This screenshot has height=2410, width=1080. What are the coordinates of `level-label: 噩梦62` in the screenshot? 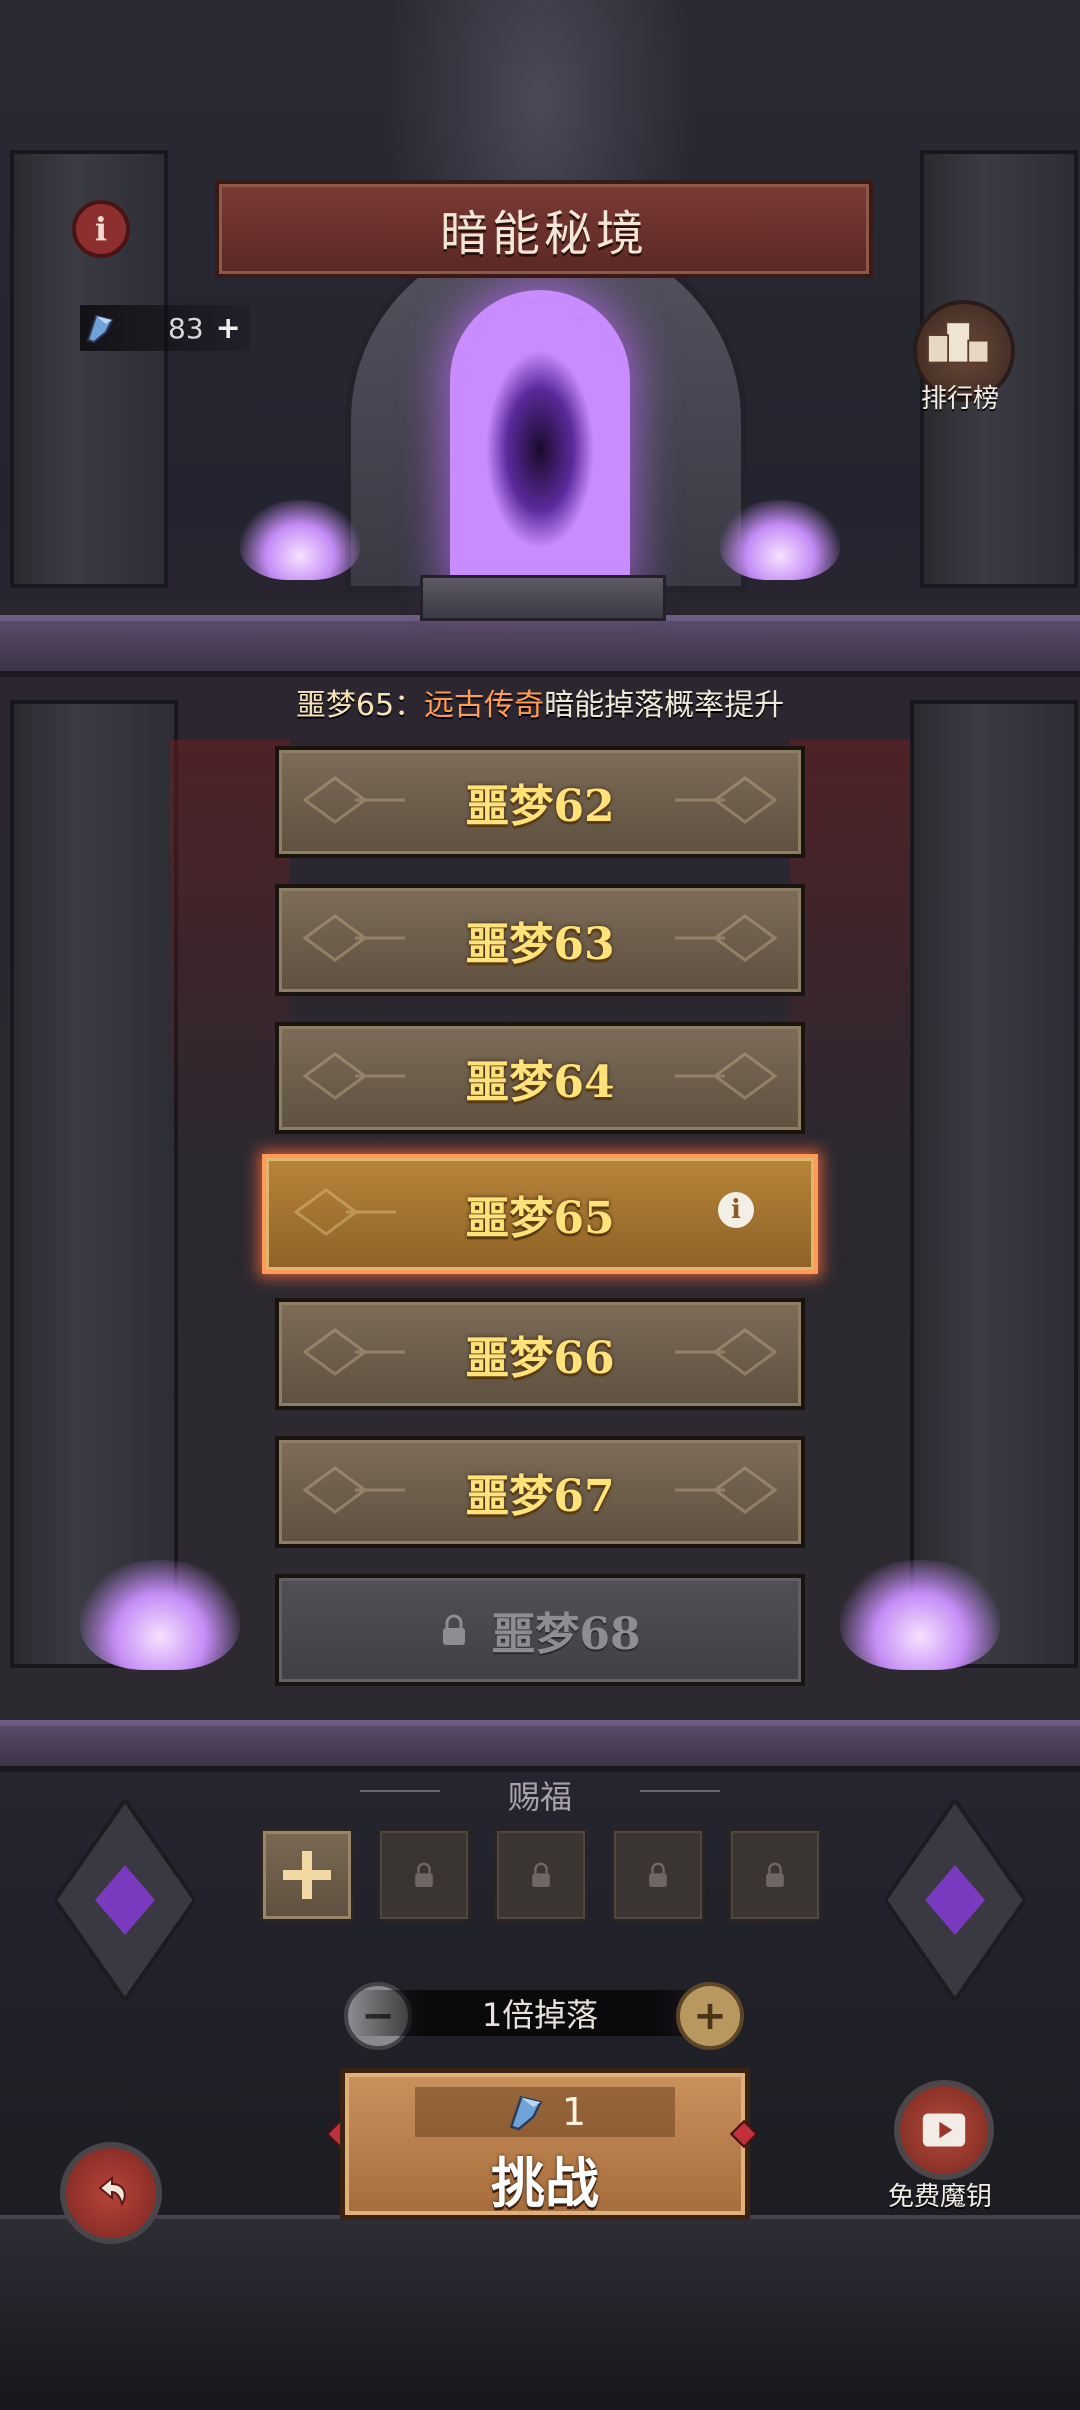 It's located at (540, 806).